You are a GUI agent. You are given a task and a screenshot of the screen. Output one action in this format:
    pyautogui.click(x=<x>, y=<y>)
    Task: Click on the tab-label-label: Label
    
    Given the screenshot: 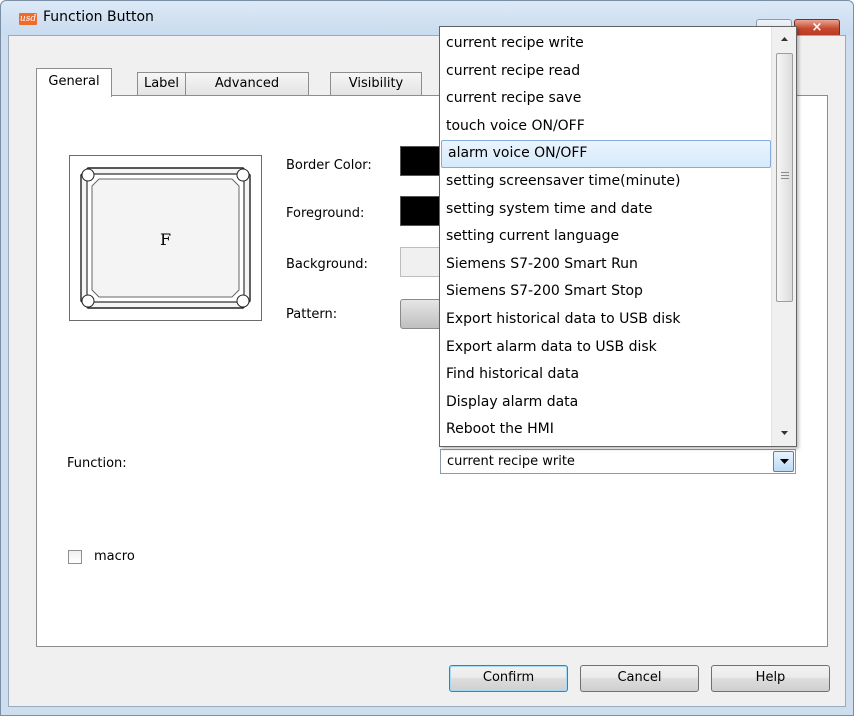 What is the action you would take?
    pyautogui.click(x=161, y=83)
    